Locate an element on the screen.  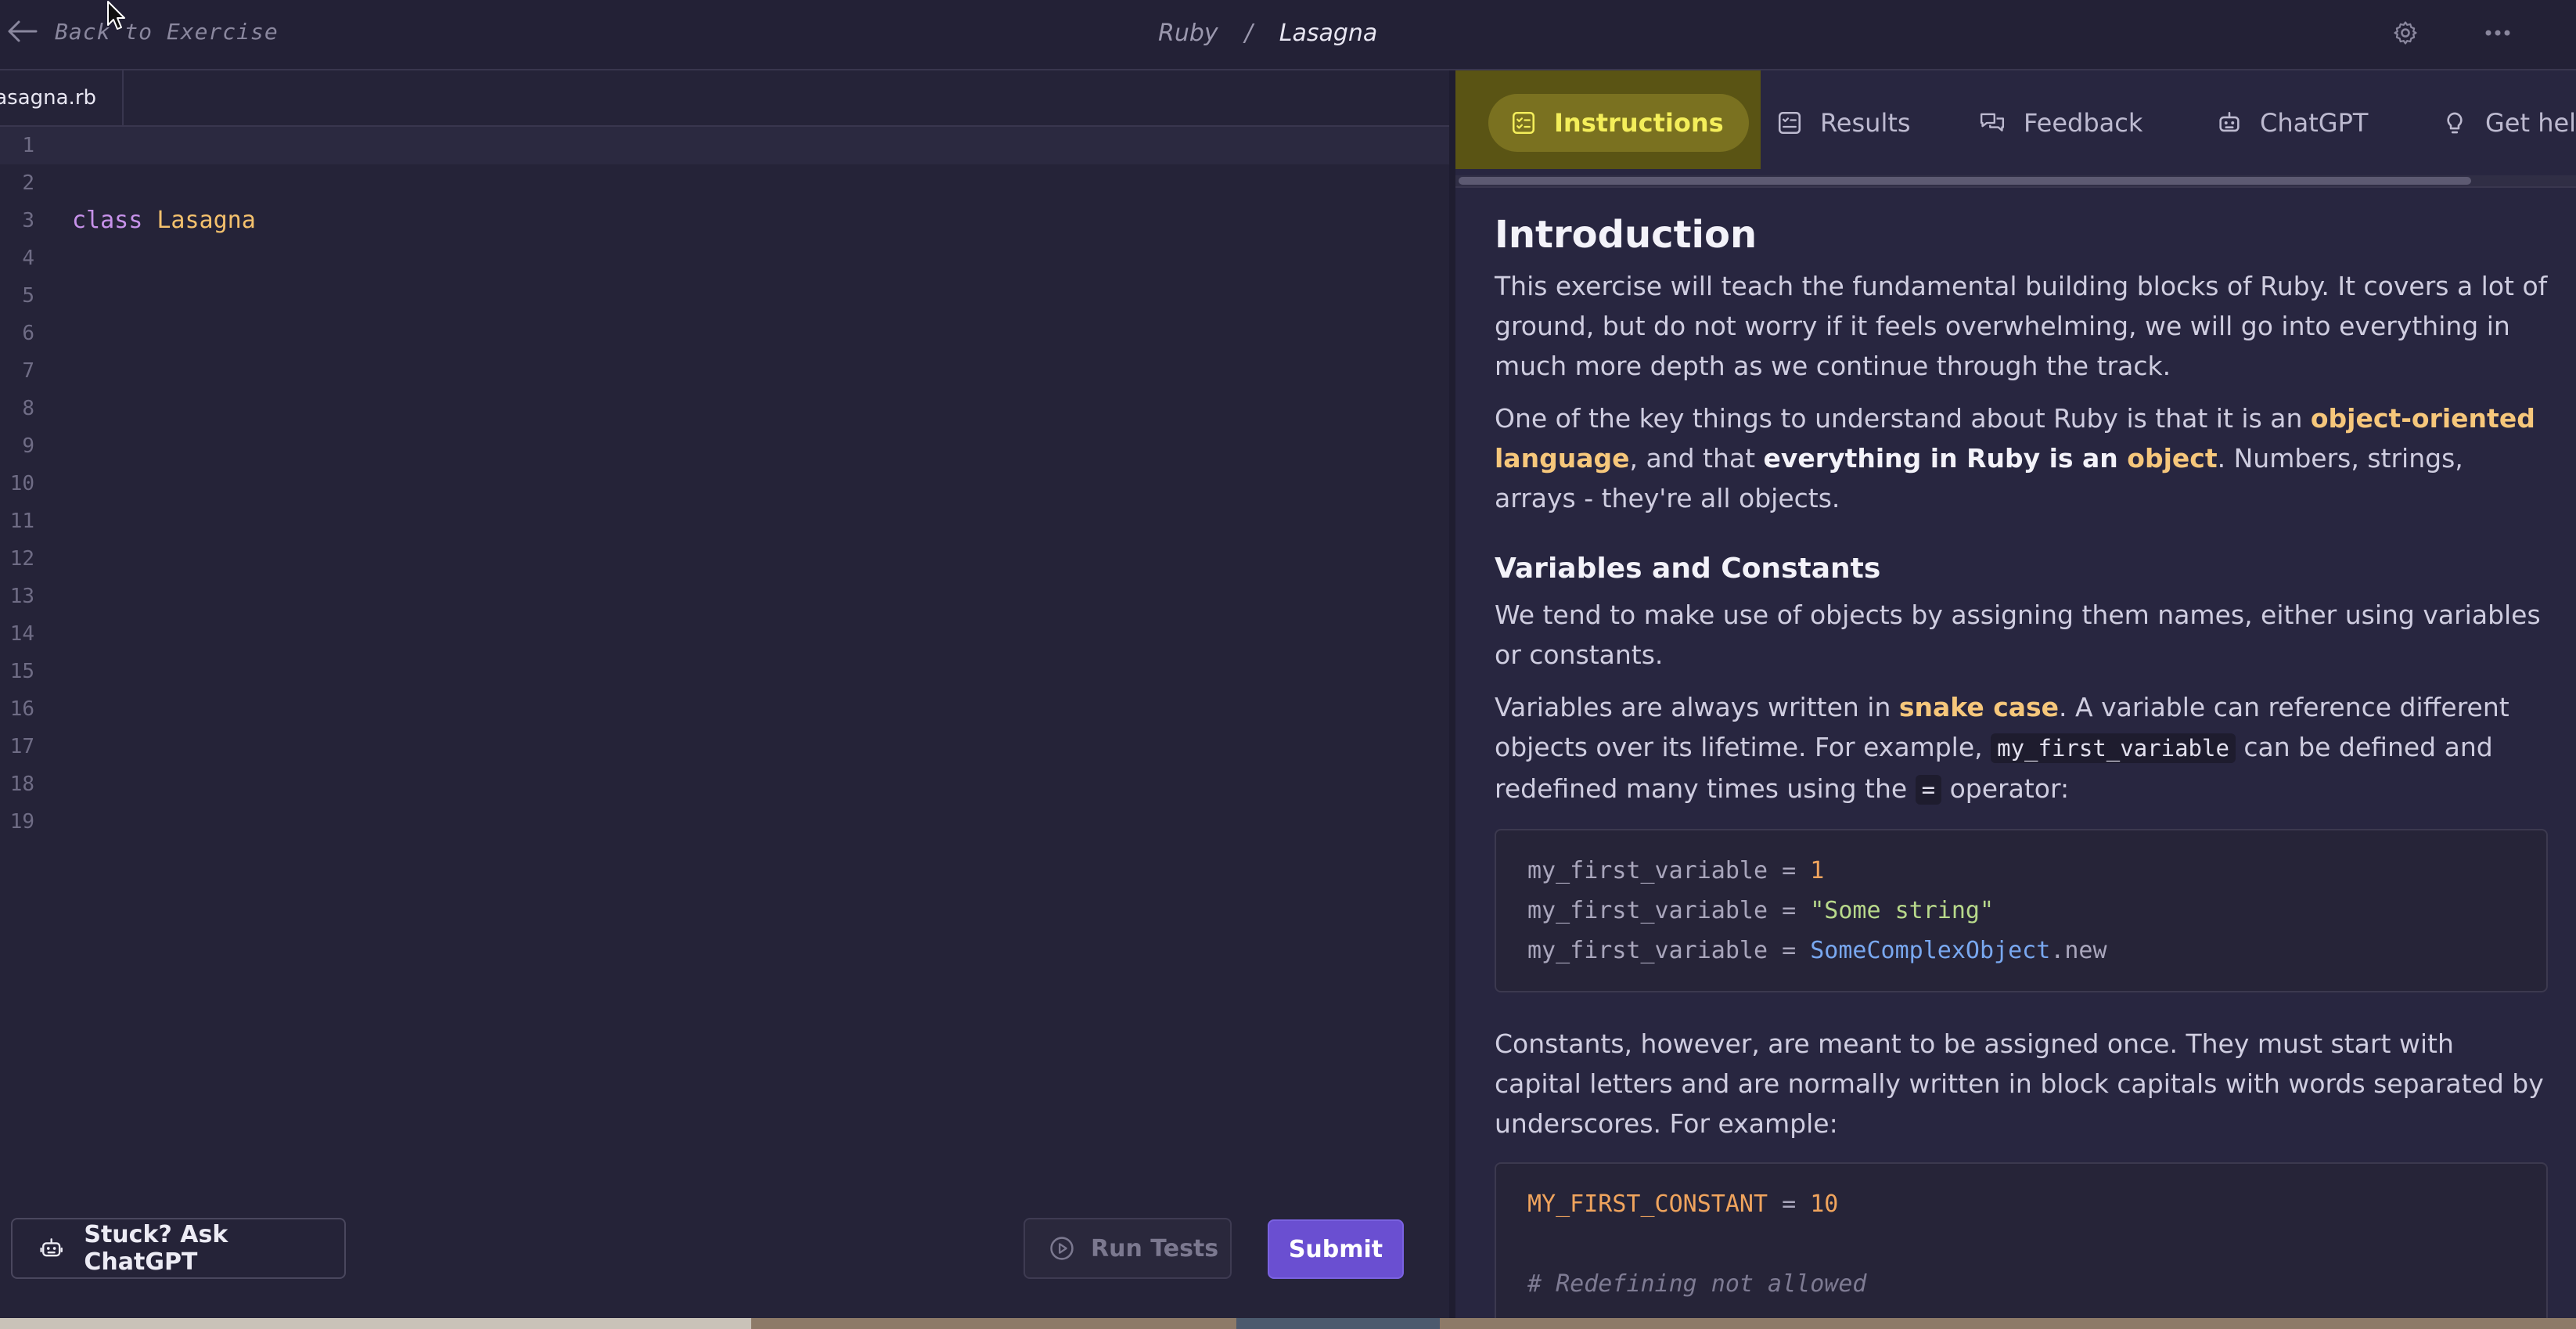
tab-instructions: Instructions is located at coordinates (1619, 123).